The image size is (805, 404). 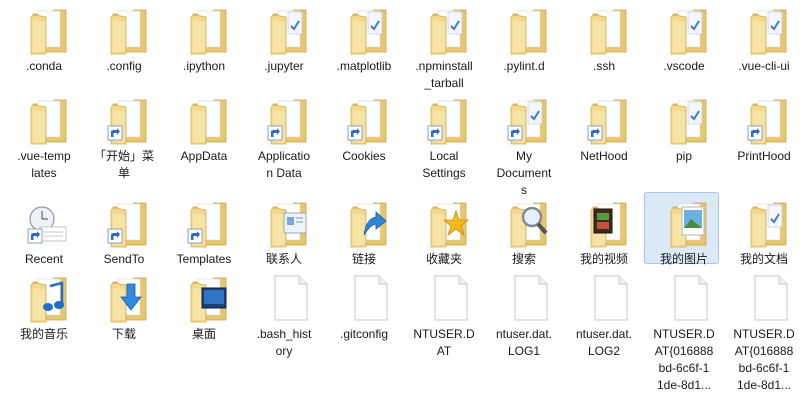 What do you see at coordinates (203, 334) in the screenshot?
I see `item-label: 桌面` at bounding box center [203, 334].